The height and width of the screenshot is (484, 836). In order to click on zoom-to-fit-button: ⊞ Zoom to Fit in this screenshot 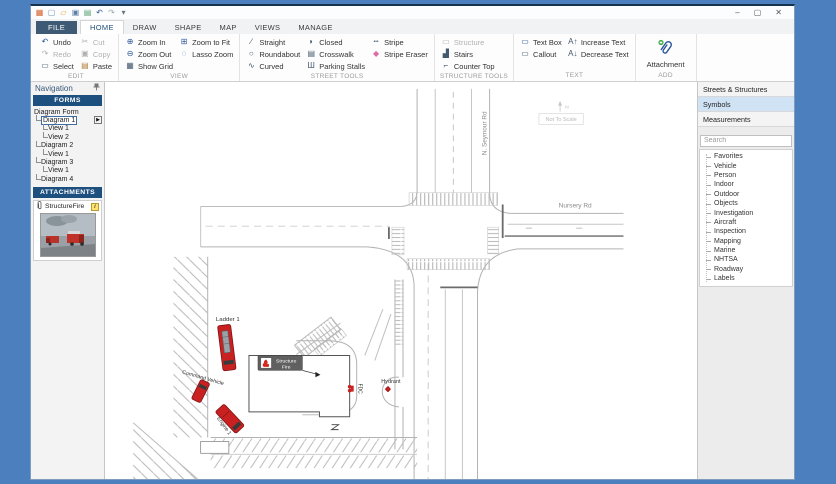, I will do `click(206, 42)`.